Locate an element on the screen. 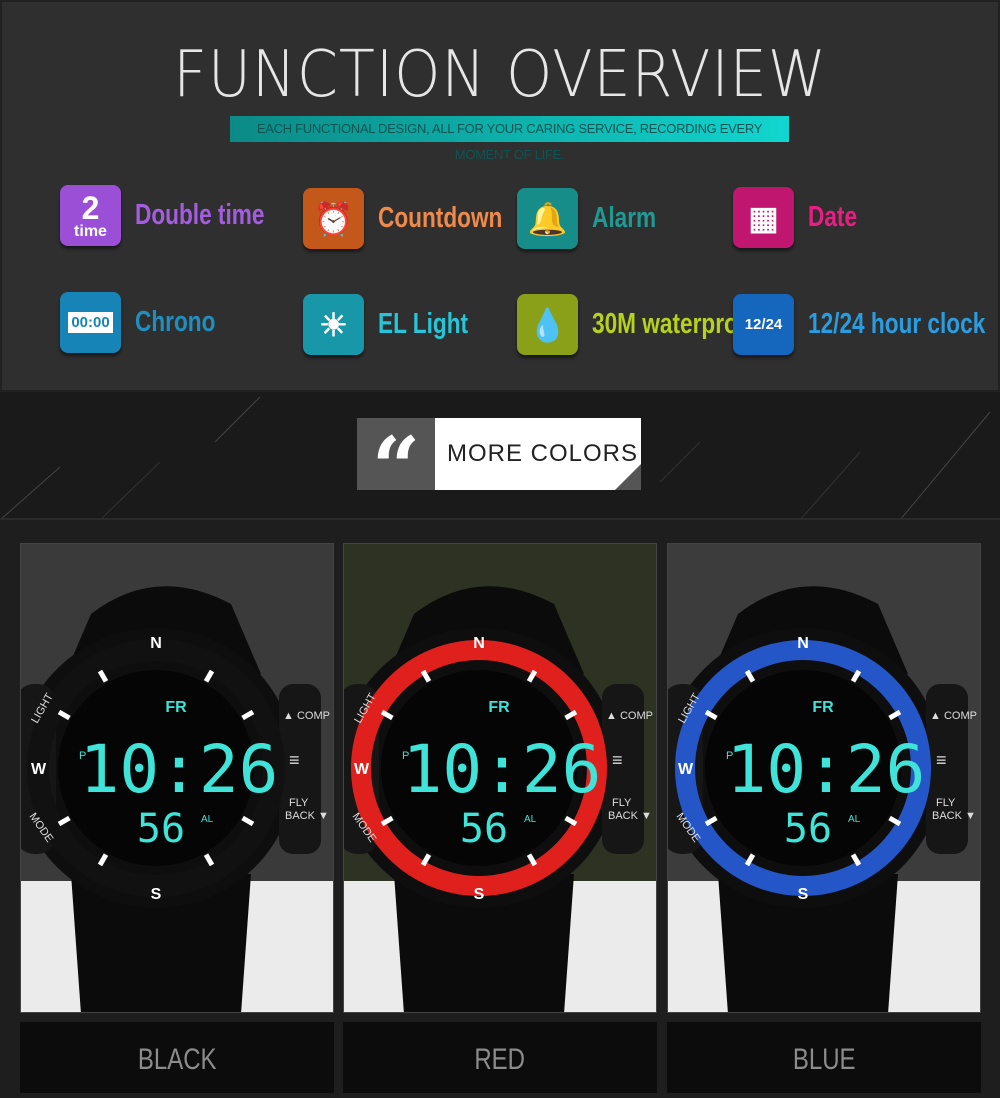 This screenshot has width=1000, height=1098. color-name: BLACK is located at coordinates (177, 1059).